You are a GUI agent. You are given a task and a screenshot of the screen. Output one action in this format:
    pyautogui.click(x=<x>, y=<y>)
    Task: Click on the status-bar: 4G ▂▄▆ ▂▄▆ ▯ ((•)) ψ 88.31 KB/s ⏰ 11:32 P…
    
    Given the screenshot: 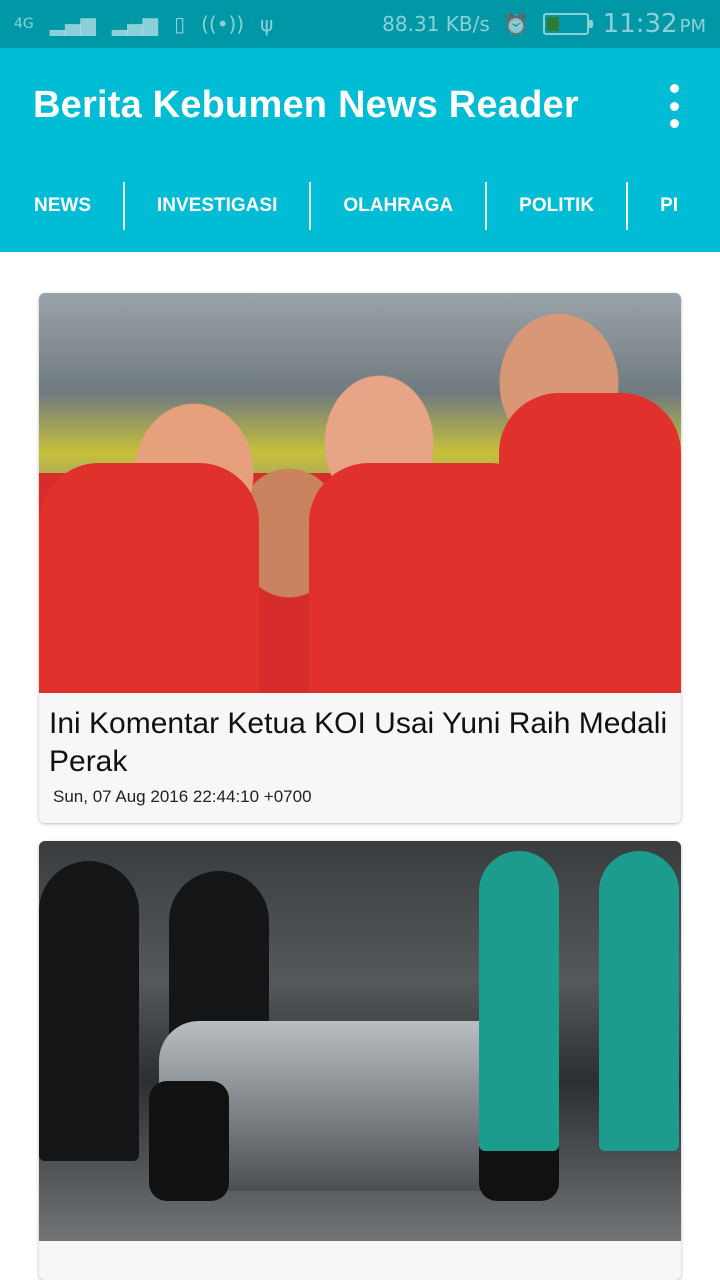 What is the action you would take?
    pyautogui.click(x=360, y=24)
    